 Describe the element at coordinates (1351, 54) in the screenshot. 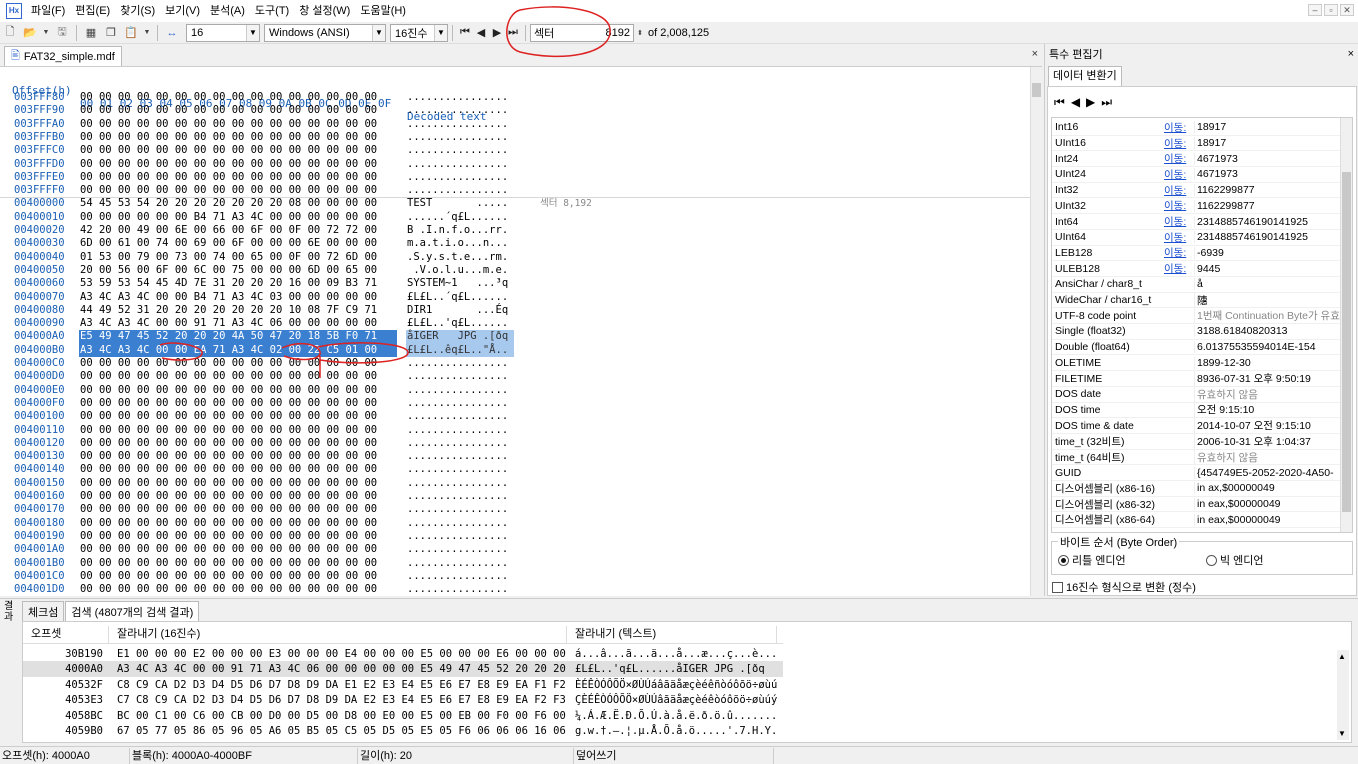

I see `panel-close-icon: ×` at that location.